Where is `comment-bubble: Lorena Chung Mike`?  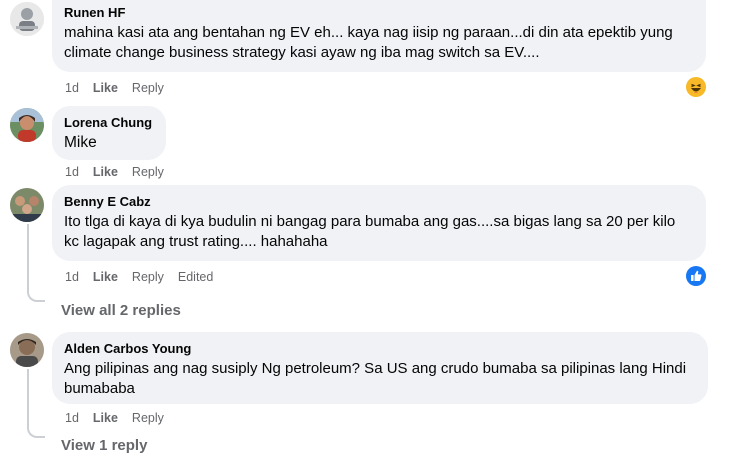 comment-bubble: Lorena Chung Mike is located at coordinates (109, 133).